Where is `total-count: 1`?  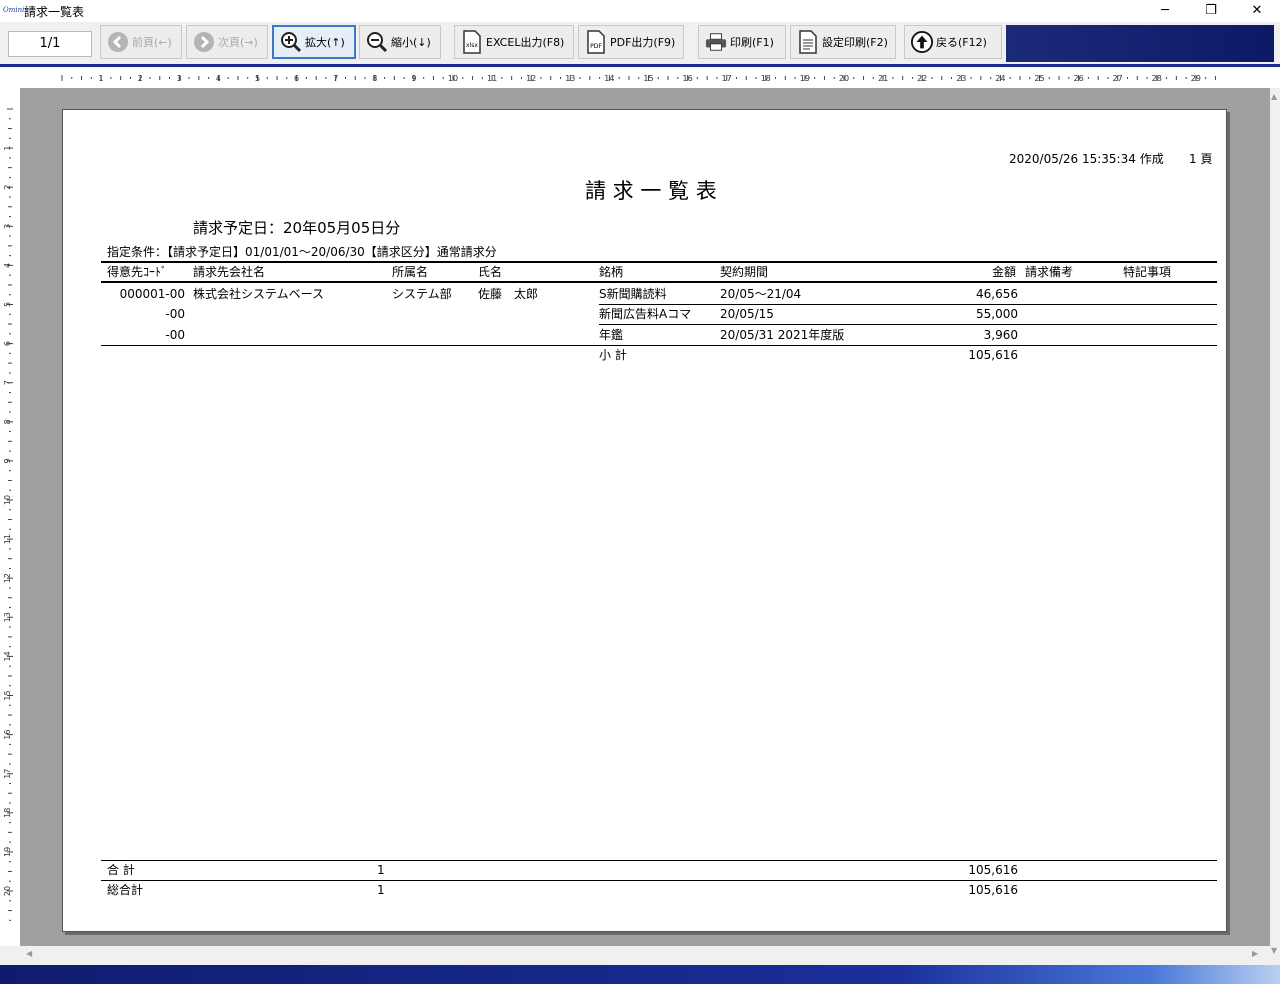 total-count: 1 is located at coordinates (381, 870).